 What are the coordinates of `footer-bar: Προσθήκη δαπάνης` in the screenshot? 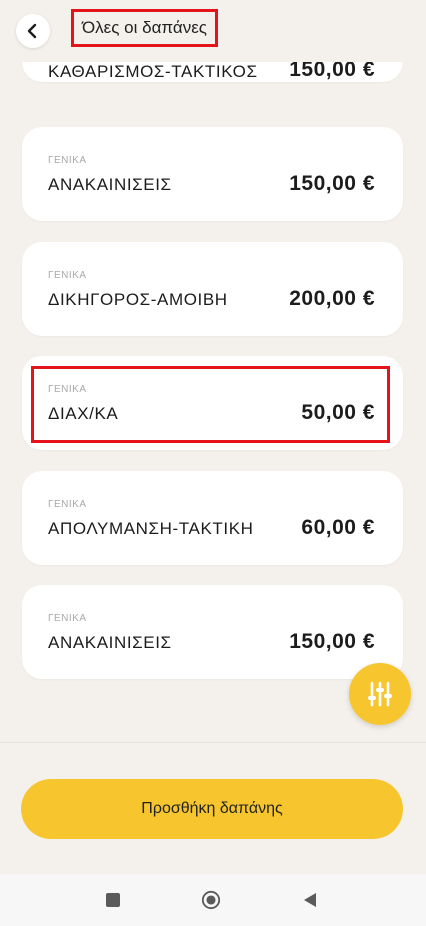 It's located at (213, 808).